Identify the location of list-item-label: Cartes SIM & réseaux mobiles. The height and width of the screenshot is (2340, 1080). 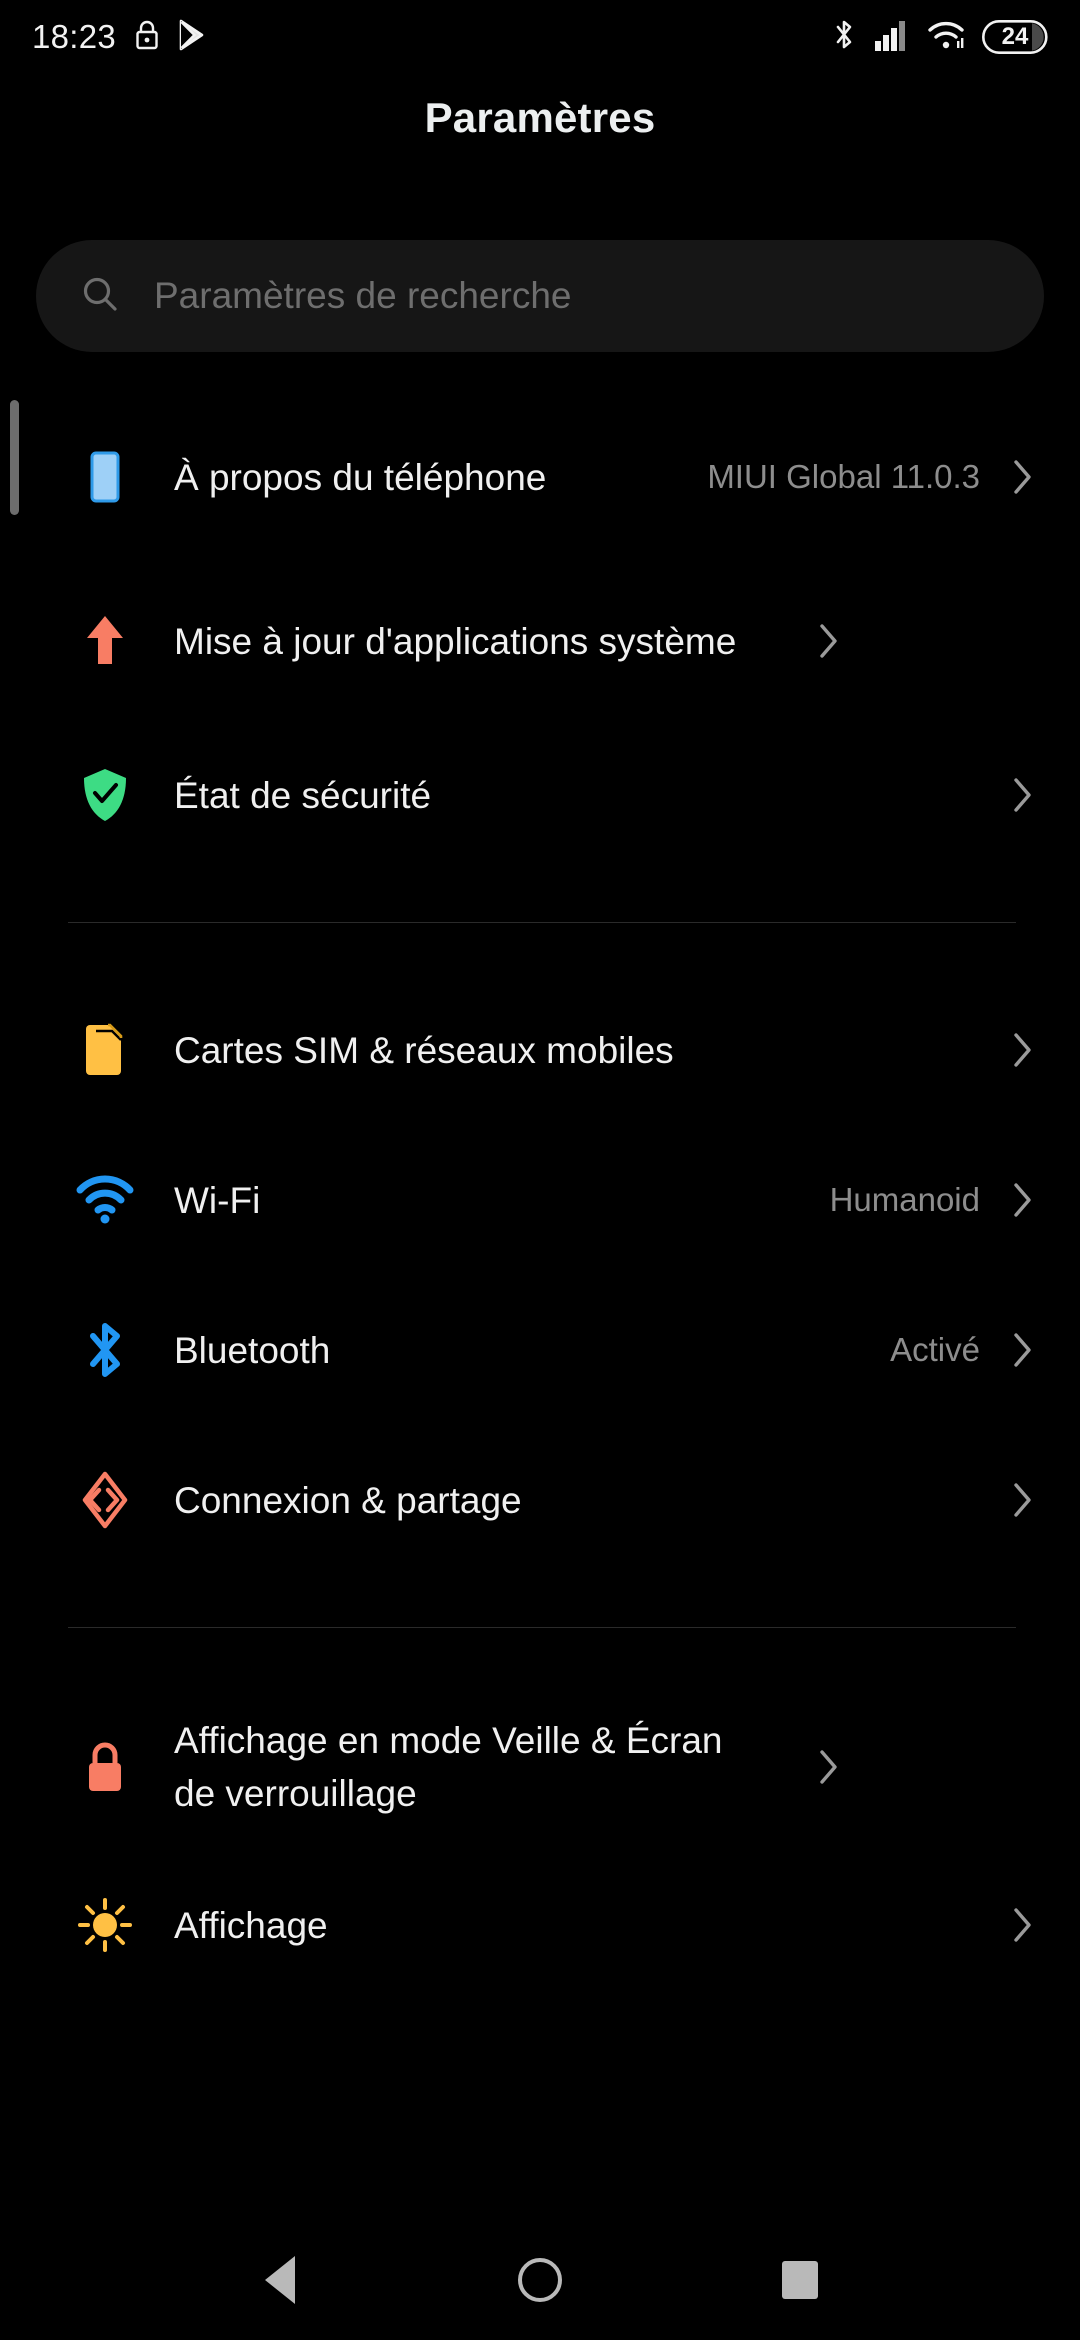
(424, 1050).